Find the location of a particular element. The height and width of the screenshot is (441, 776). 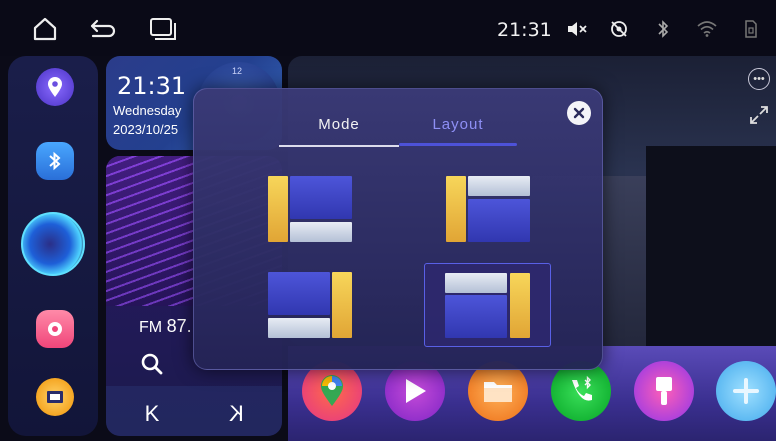

wifi-icon is located at coordinates (707, 29).